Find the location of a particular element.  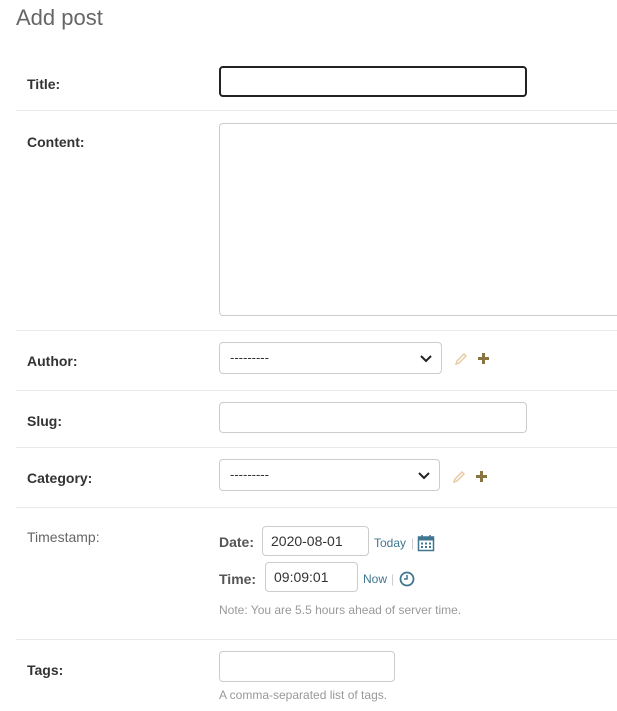

tags-input is located at coordinates (307, 666).